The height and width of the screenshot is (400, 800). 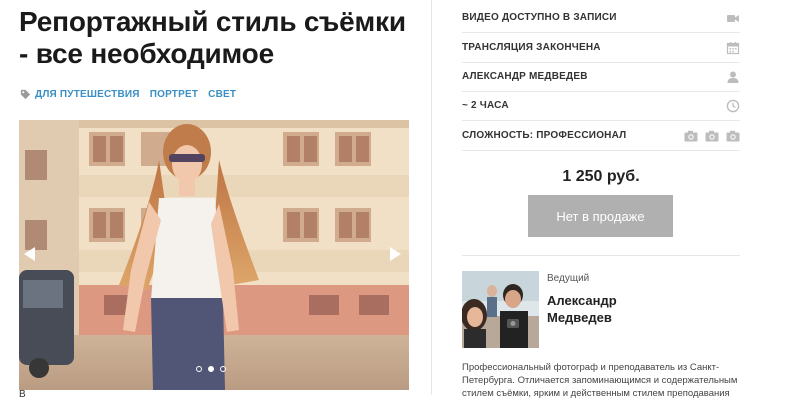 I want to click on slider-dot-active, so click(x=211, y=369).